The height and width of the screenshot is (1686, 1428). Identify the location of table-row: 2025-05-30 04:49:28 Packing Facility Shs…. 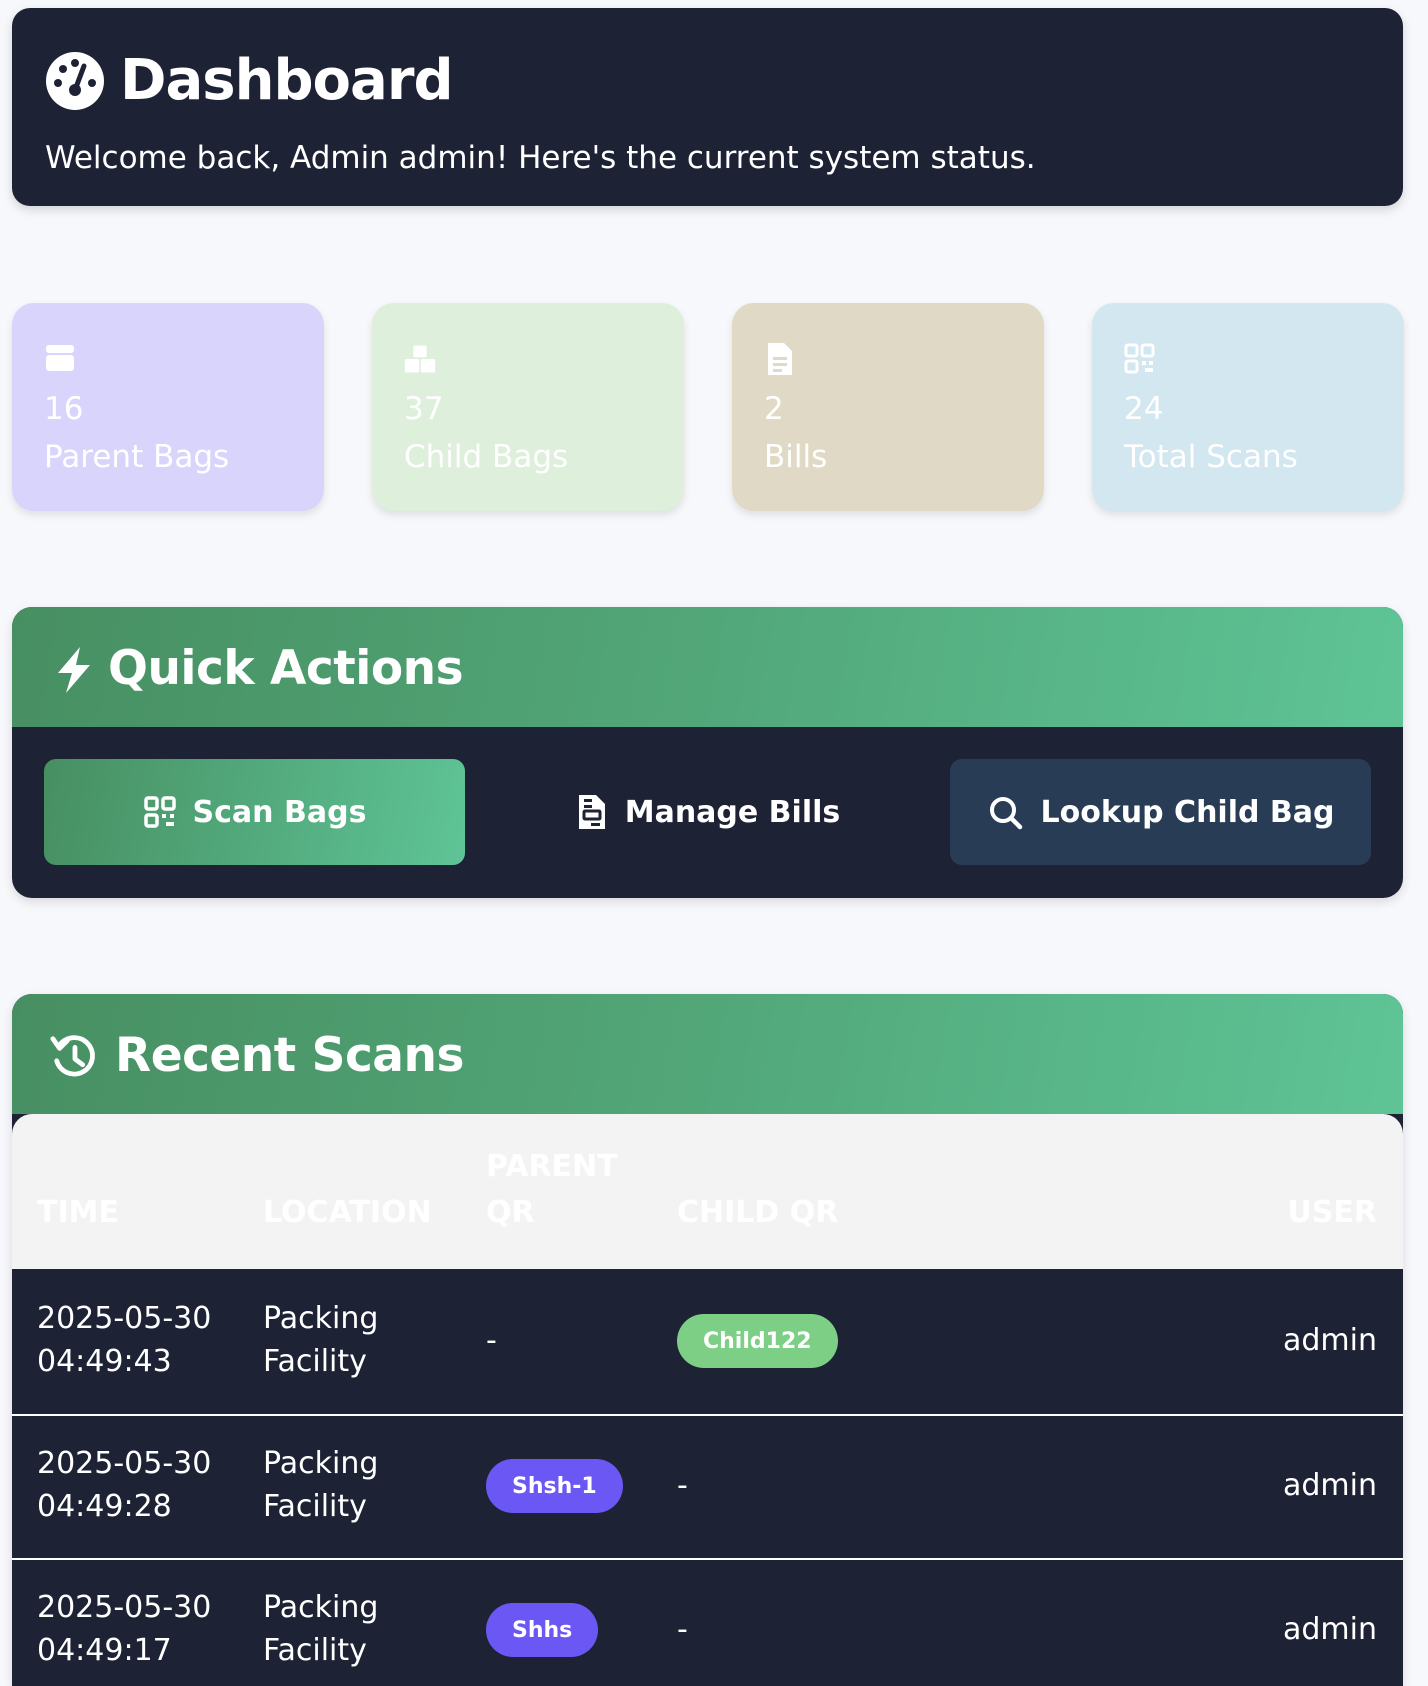
(707, 1486).